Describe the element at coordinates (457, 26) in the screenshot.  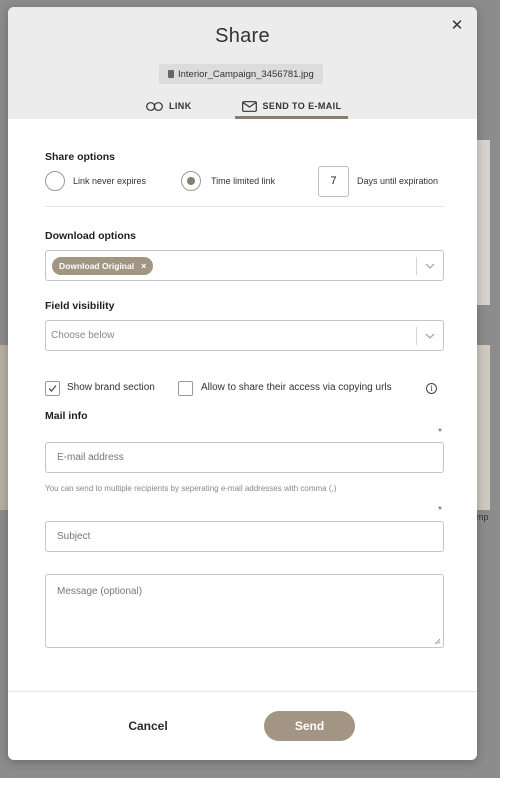
I see `close-icon: ✕` at that location.